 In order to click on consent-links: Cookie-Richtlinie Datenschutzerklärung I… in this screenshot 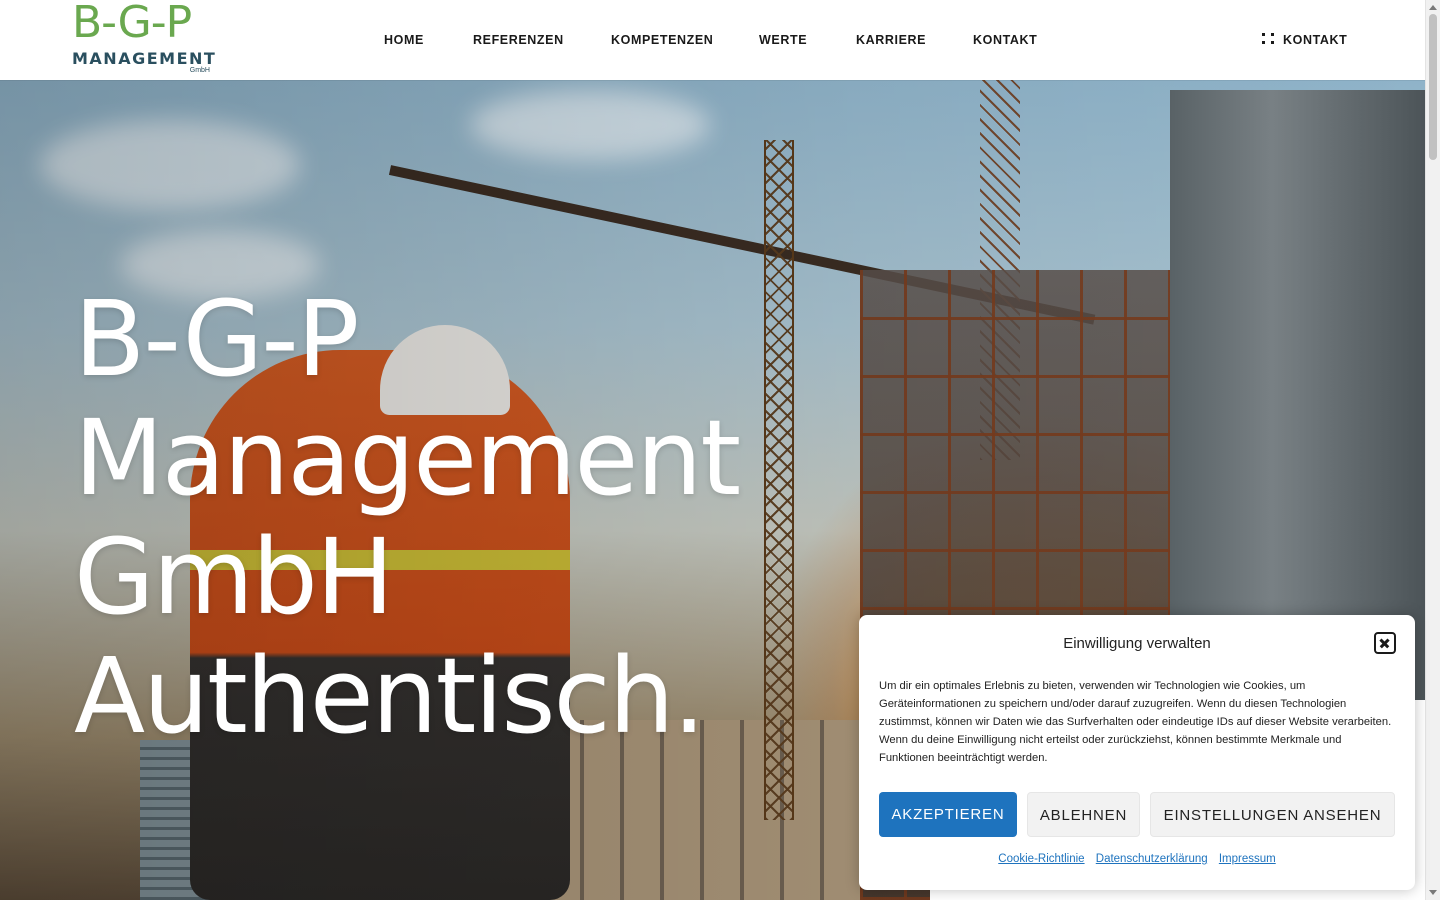, I will do `click(1137, 859)`.